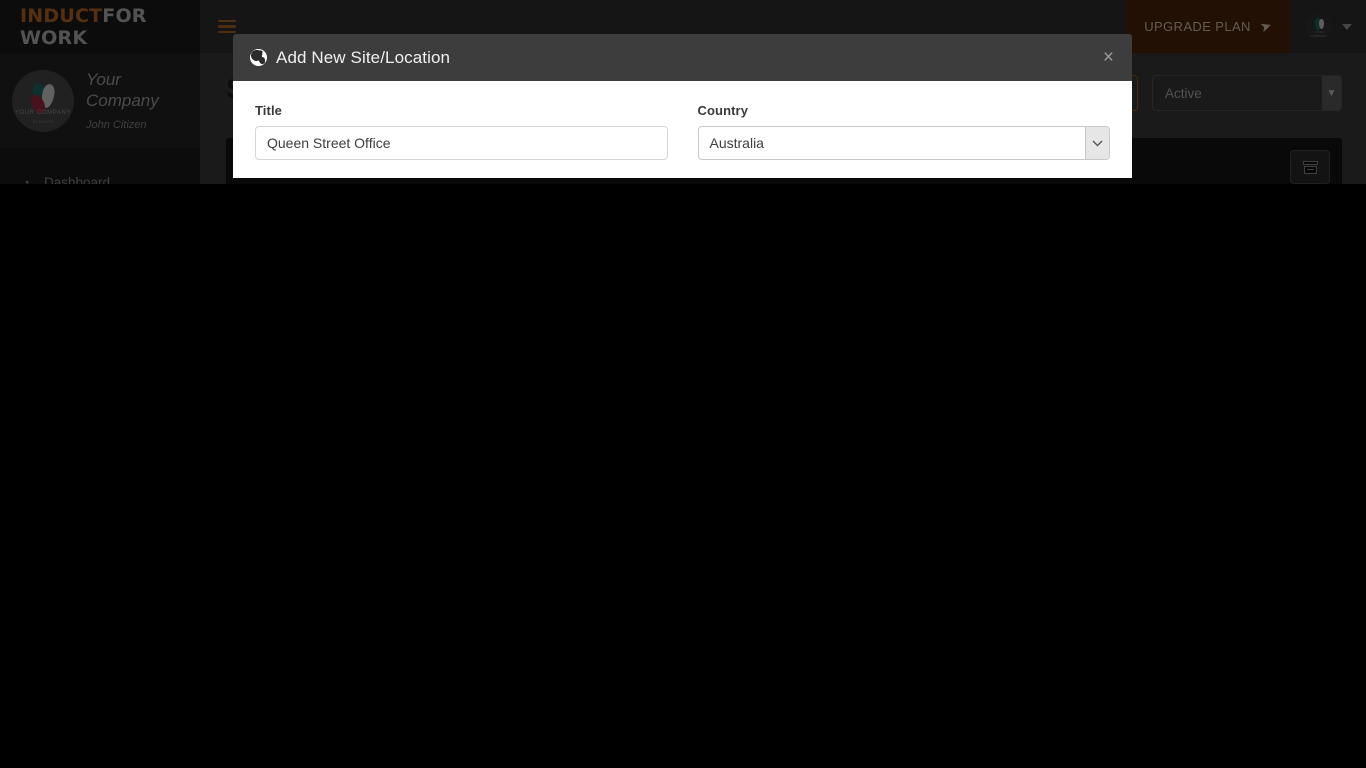  What do you see at coordinates (723, 110) in the screenshot?
I see `country-field-label: Country` at bounding box center [723, 110].